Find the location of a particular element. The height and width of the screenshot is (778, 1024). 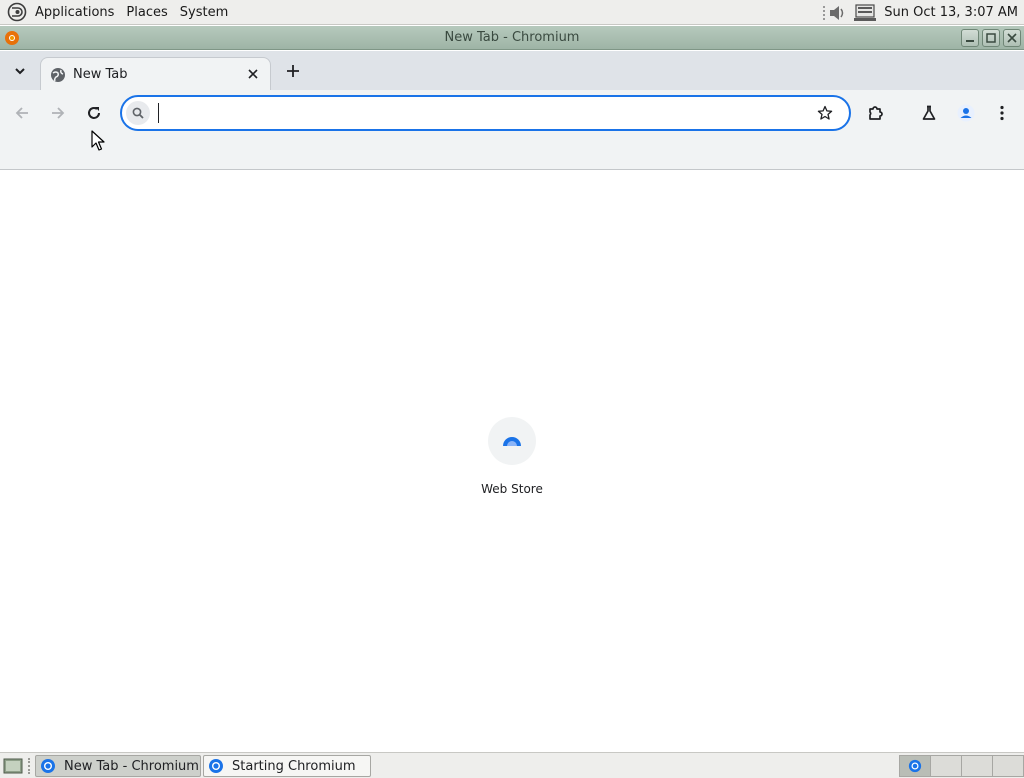

star-icon is located at coordinates (825, 112).